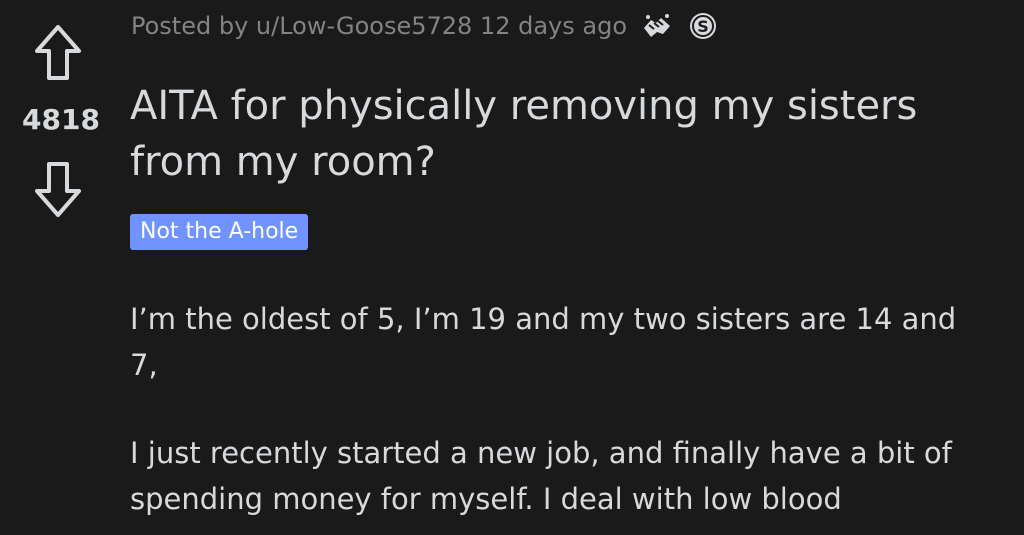 This screenshot has width=1024, height=535. I want to click on post-flair: Not the A-hole, so click(219, 232).